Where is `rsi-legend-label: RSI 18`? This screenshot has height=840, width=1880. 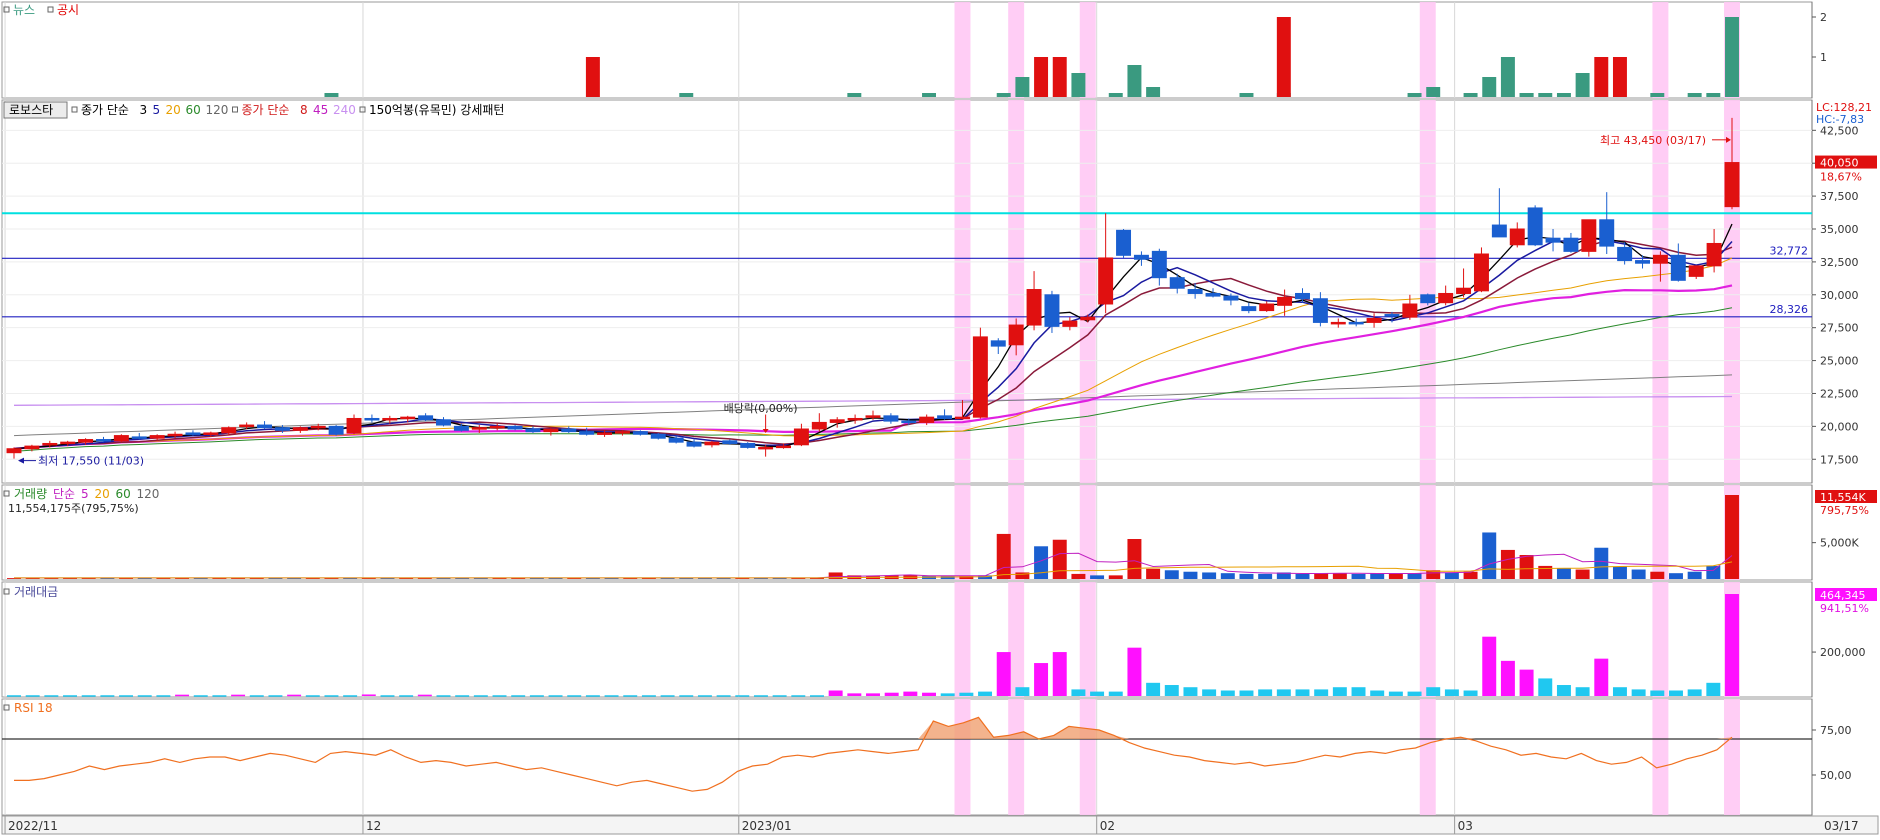
rsi-legend-label: RSI 18 is located at coordinates (33, 708).